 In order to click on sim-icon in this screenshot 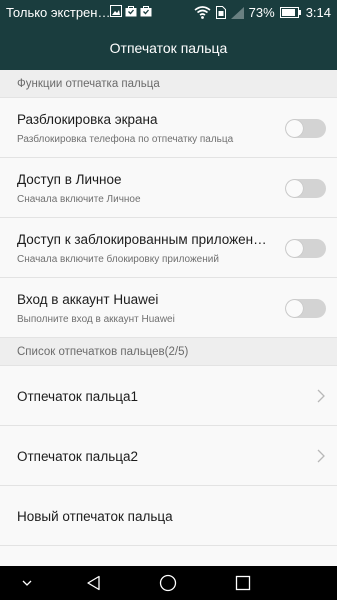, I will do `click(220, 12)`.